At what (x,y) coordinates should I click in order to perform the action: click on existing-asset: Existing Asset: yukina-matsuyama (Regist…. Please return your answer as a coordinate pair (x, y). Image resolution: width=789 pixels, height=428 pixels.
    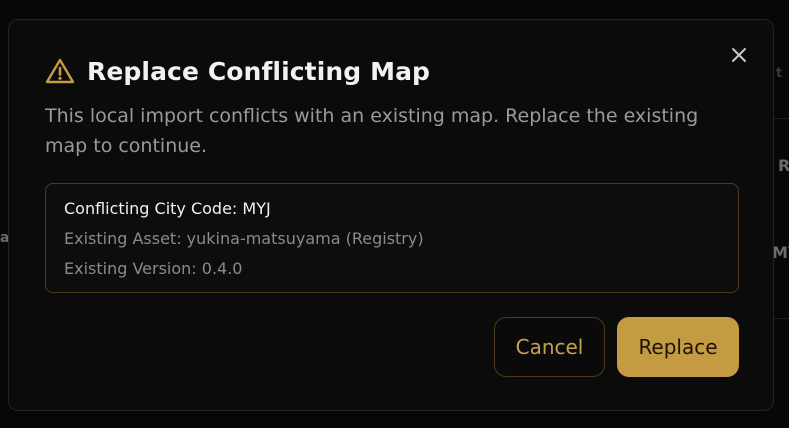
    Looking at the image, I should click on (244, 238).